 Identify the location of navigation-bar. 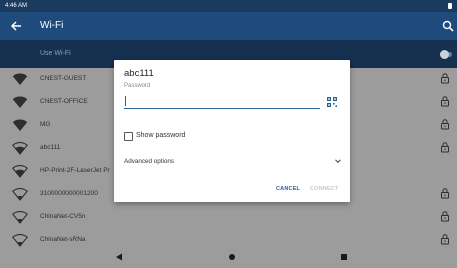
(228, 257).